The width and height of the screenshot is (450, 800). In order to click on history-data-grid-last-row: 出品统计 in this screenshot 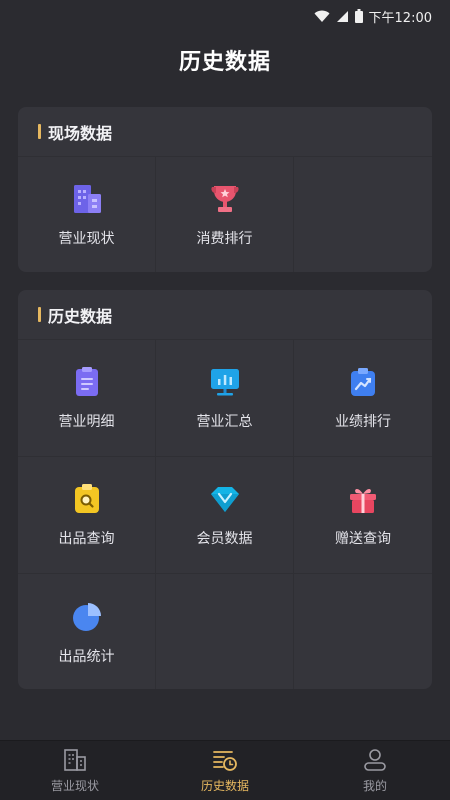, I will do `click(225, 631)`.